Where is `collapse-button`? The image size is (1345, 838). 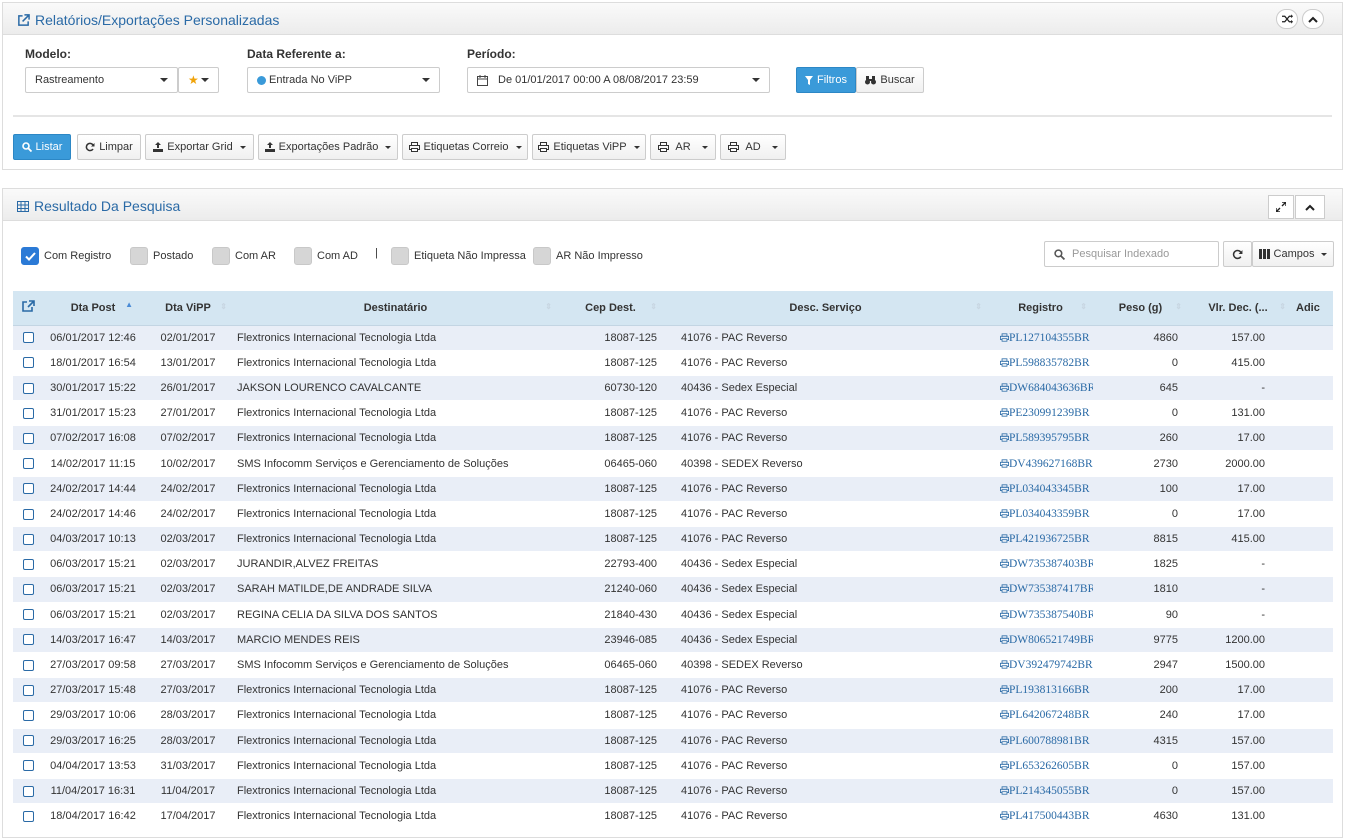
collapse-button is located at coordinates (1313, 19).